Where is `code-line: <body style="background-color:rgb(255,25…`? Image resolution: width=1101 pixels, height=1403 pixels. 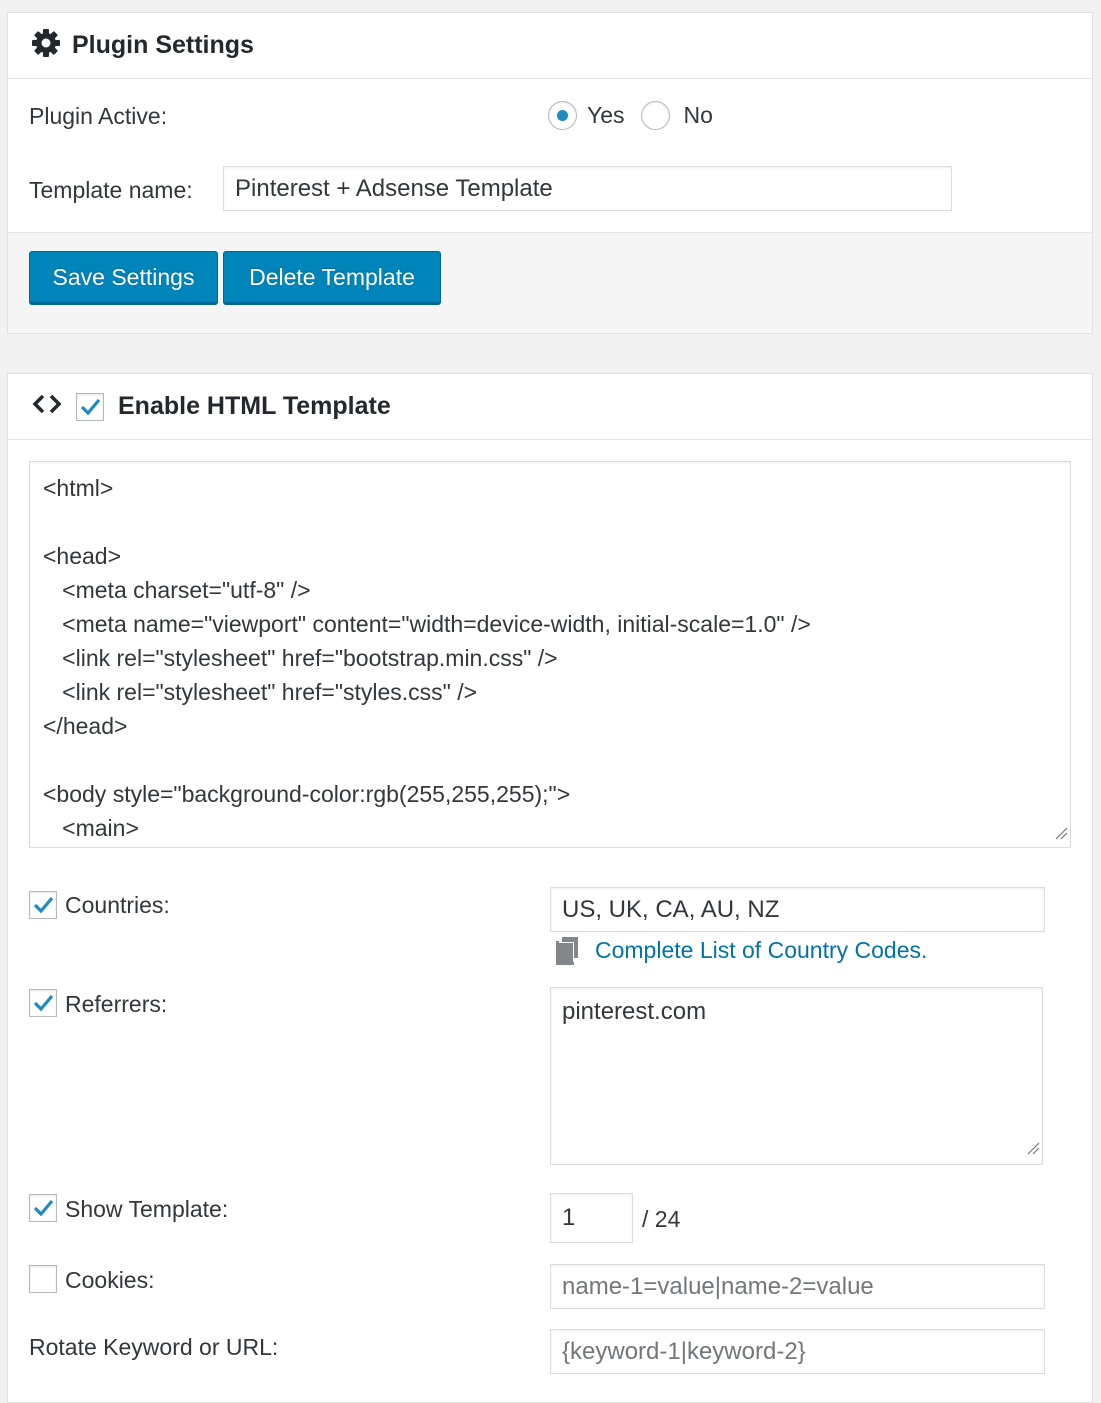
code-line: <body style="background-color:rgb(255,25… is located at coordinates (307, 794).